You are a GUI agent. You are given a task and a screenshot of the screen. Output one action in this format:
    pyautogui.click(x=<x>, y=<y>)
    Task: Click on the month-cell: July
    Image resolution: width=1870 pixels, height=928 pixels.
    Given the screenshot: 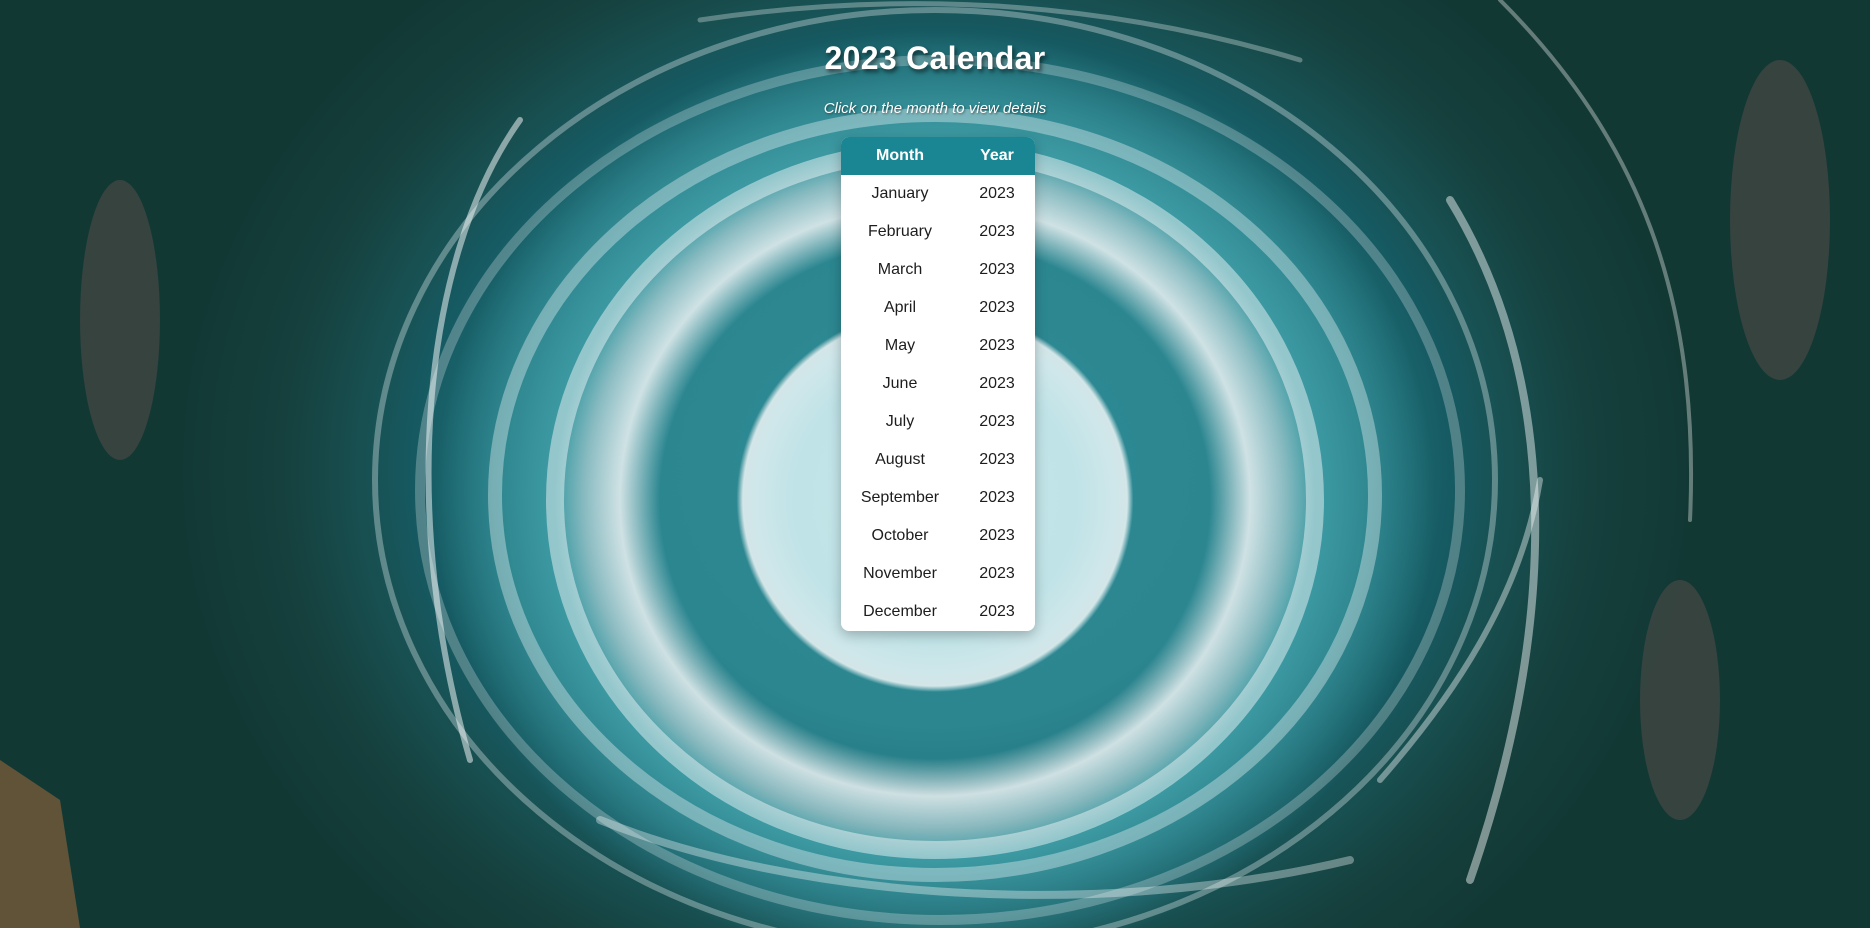 What is the action you would take?
    pyautogui.click(x=900, y=422)
    